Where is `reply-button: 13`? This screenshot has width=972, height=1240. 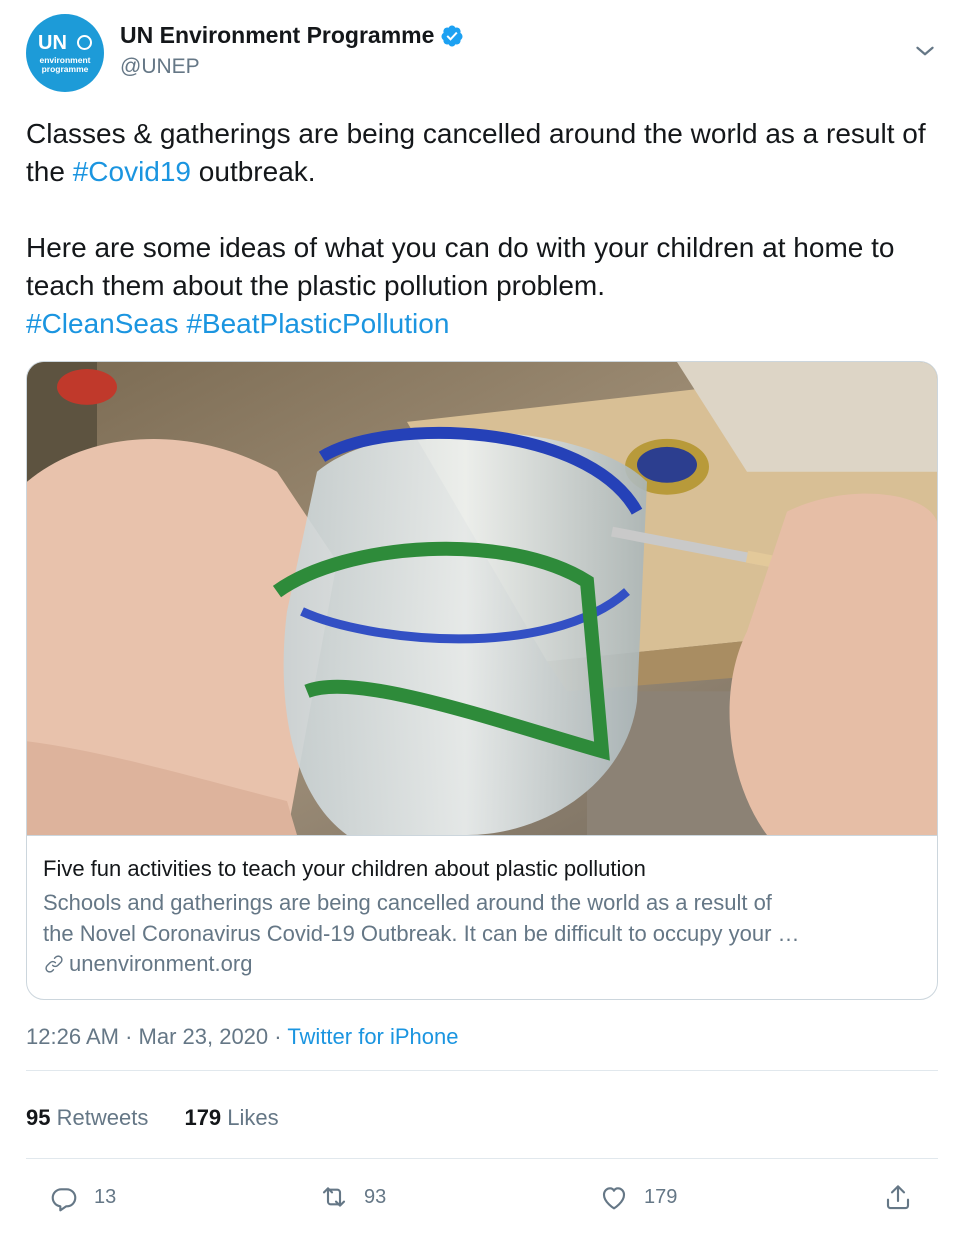
reply-button: 13 is located at coordinates (82, 1197).